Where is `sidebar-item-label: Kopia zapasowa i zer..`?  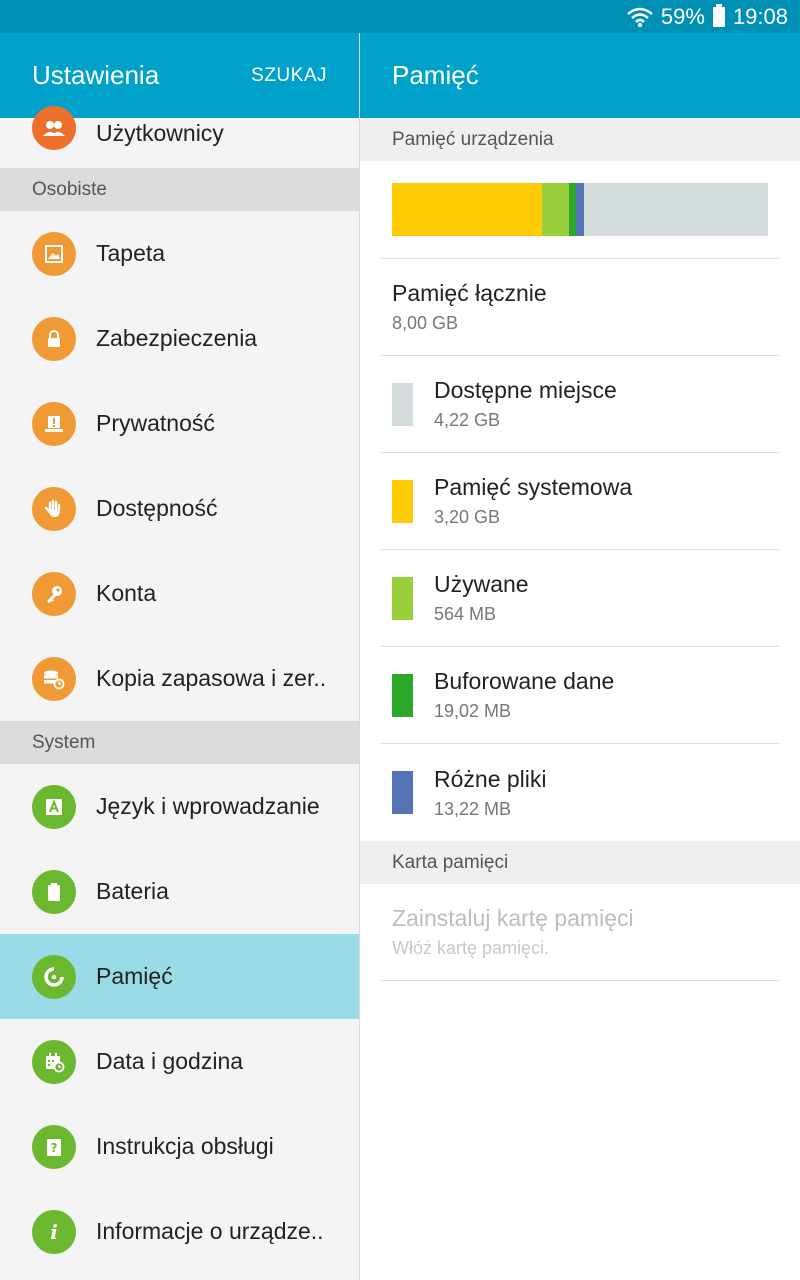 sidebar-item-label: Kopia zapasowa i zer.. is located at coordinates (211, 678).